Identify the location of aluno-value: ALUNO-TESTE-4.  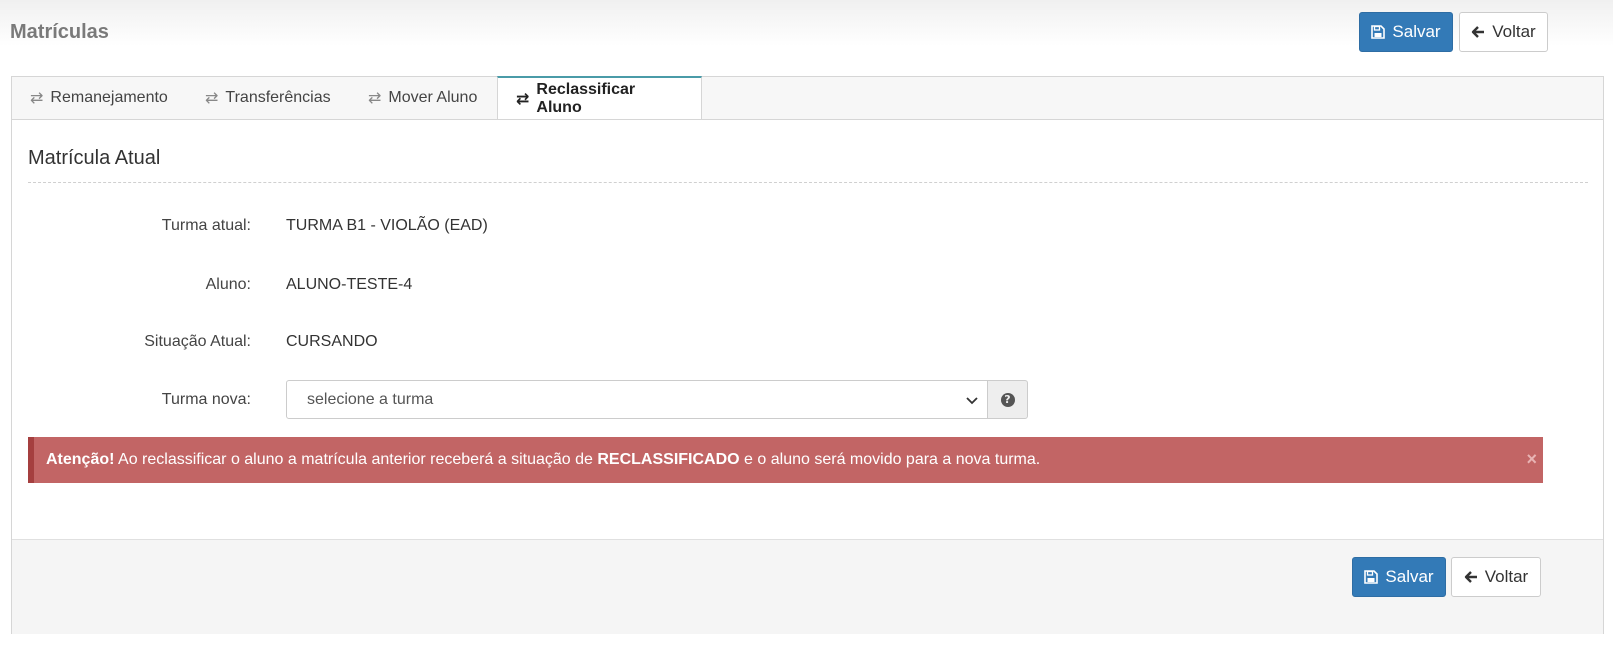
(349, 284).